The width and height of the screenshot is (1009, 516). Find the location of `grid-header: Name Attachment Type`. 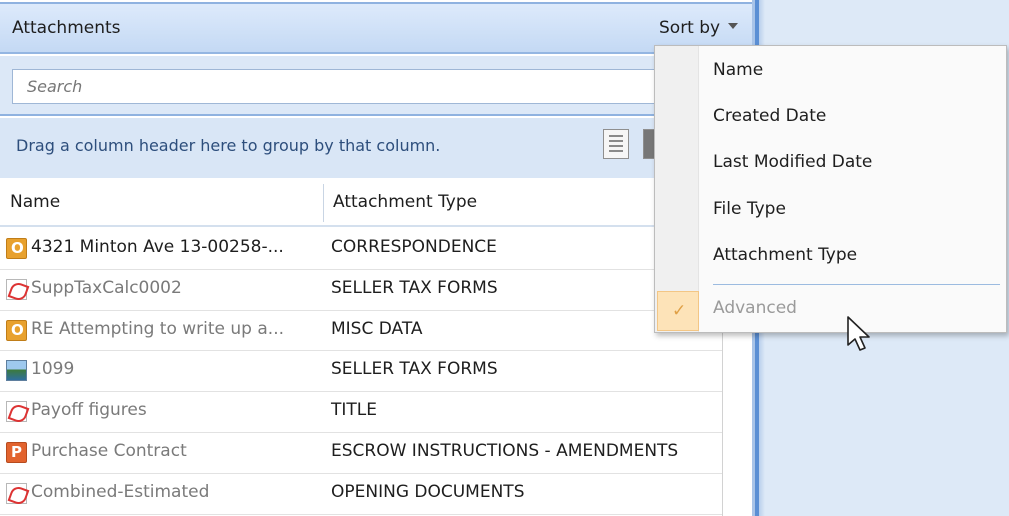

grid-header: Name Attachment Type is located at coordinates (376, 203).